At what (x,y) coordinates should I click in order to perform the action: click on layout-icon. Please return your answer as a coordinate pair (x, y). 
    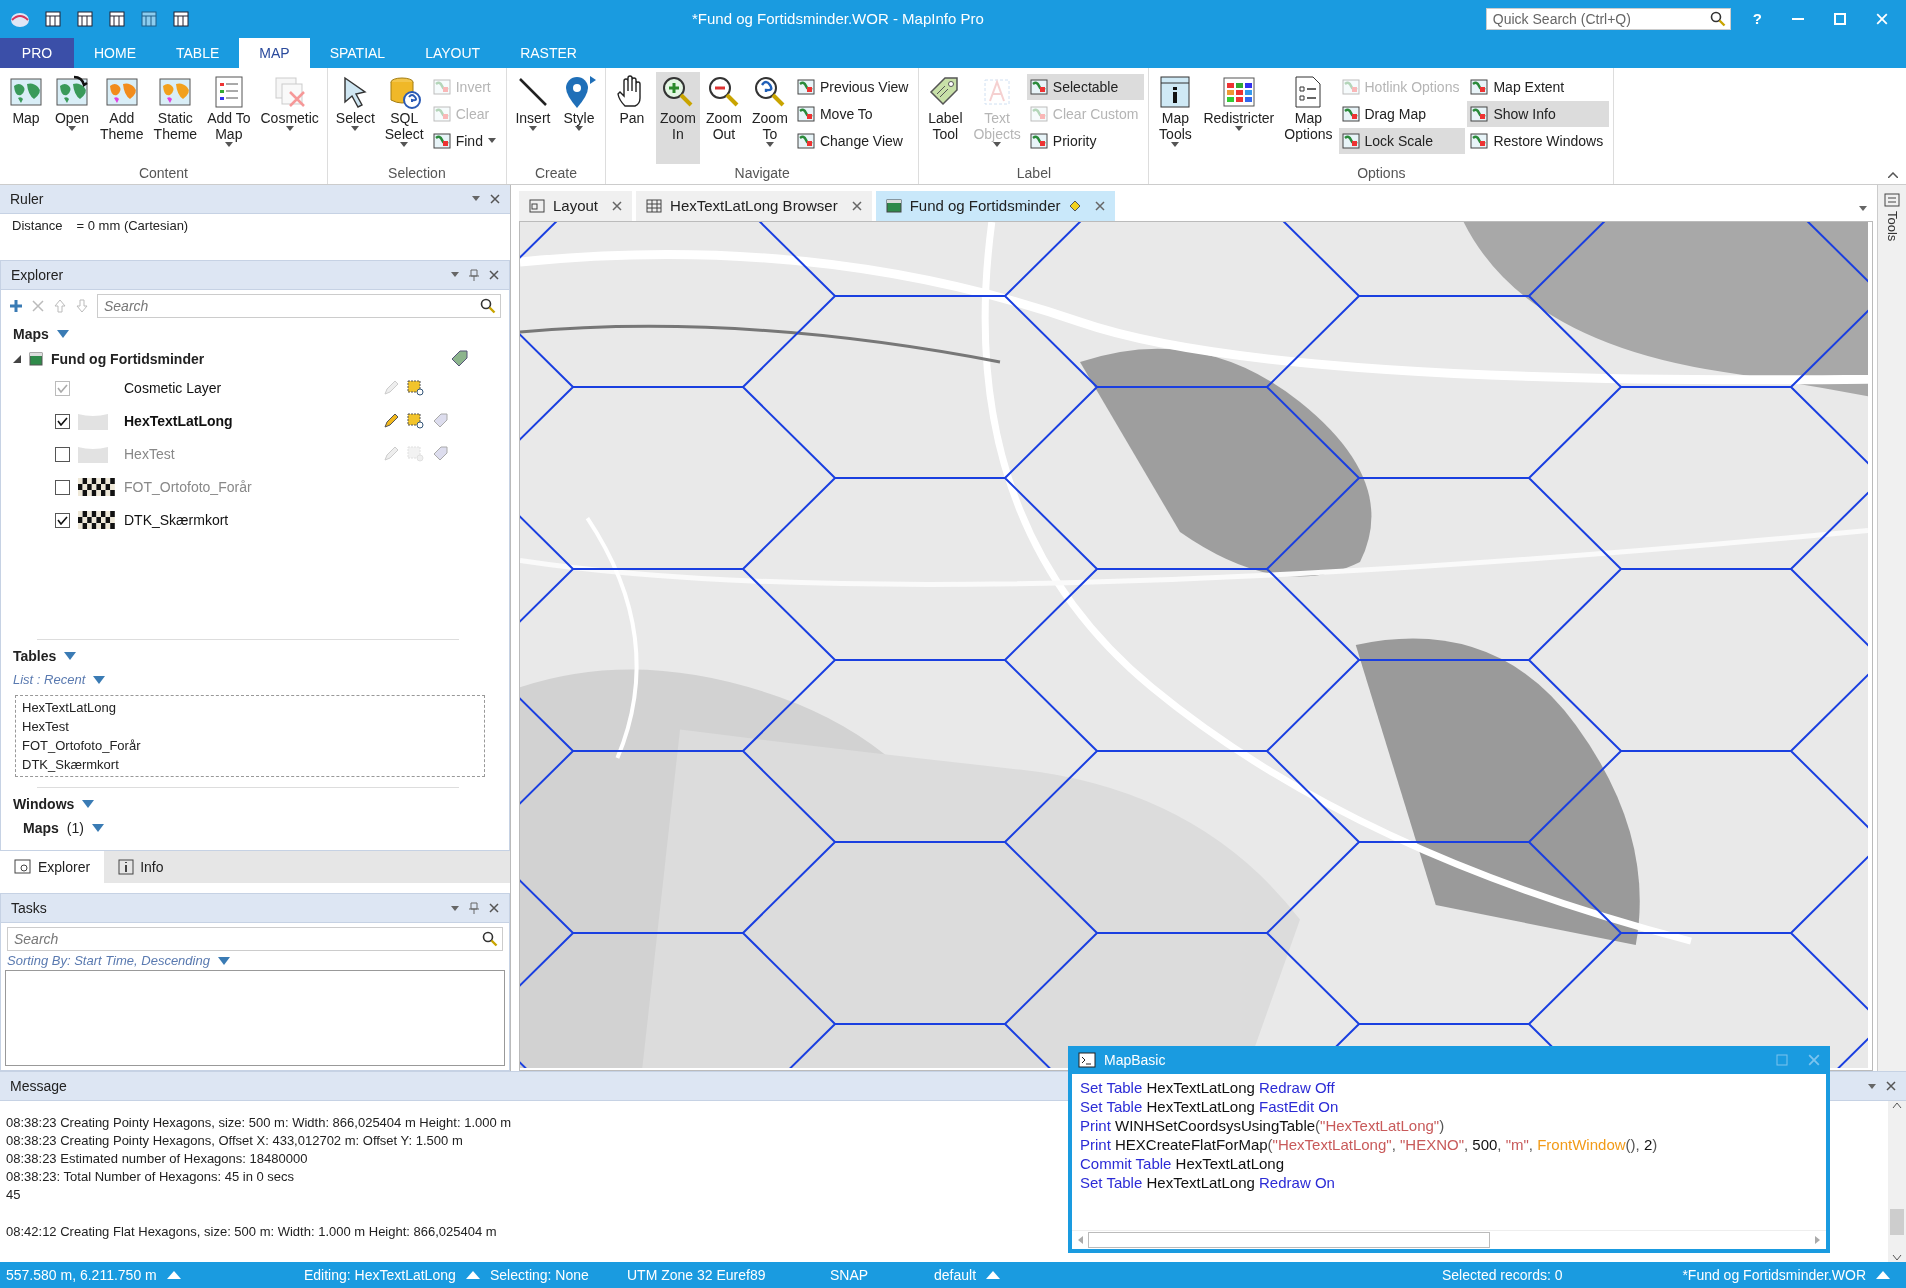
    Looking at the image, I should click on (537, 205).